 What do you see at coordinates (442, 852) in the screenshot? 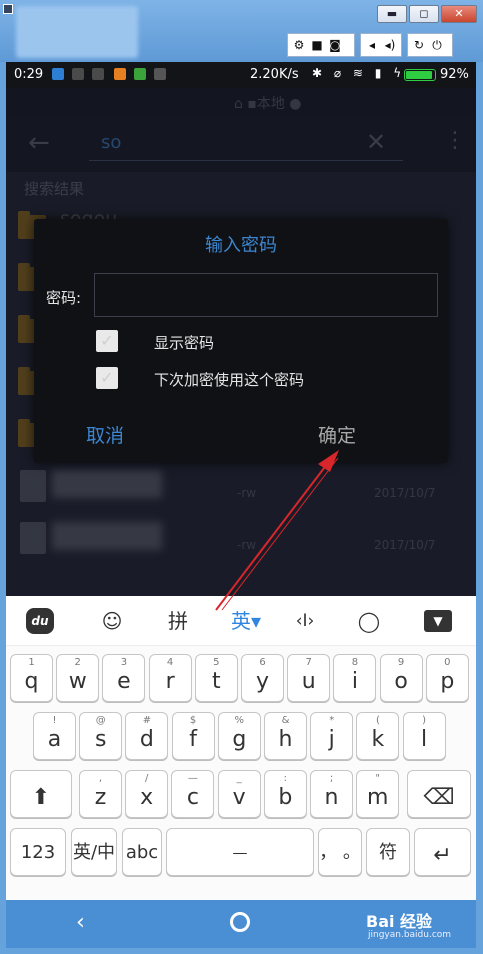
I see `enter-key: ↵` at bounding box center [442, 852].